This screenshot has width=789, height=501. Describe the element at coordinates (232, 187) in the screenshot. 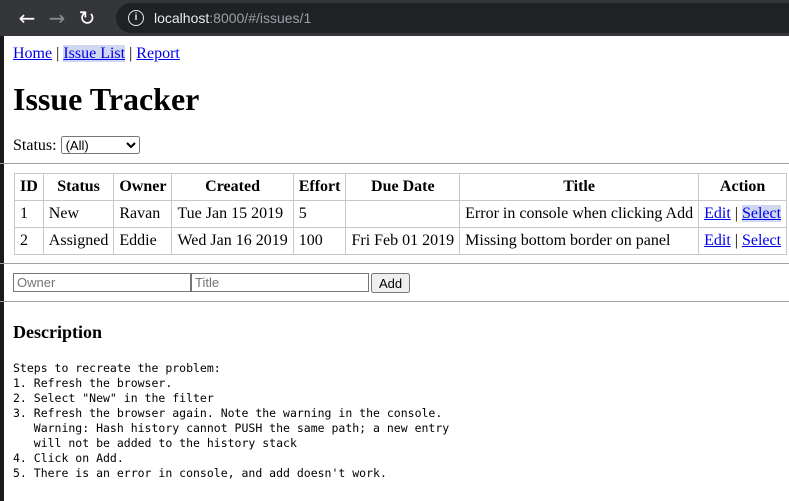

I see `column-header: Created` at that location.